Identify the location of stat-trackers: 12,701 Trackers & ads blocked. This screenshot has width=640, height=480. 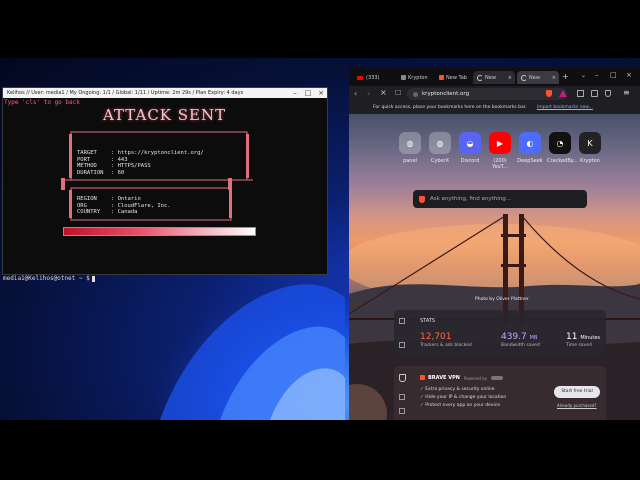
(446, 340).